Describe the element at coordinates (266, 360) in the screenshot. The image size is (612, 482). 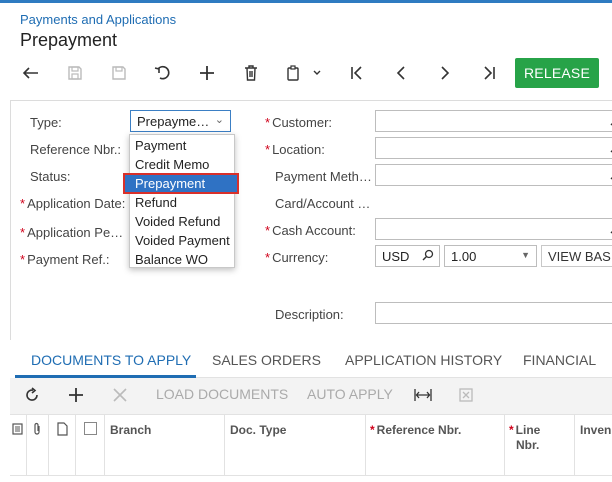
I see `tab-sales-orders: SALES ORDERS` at that location.